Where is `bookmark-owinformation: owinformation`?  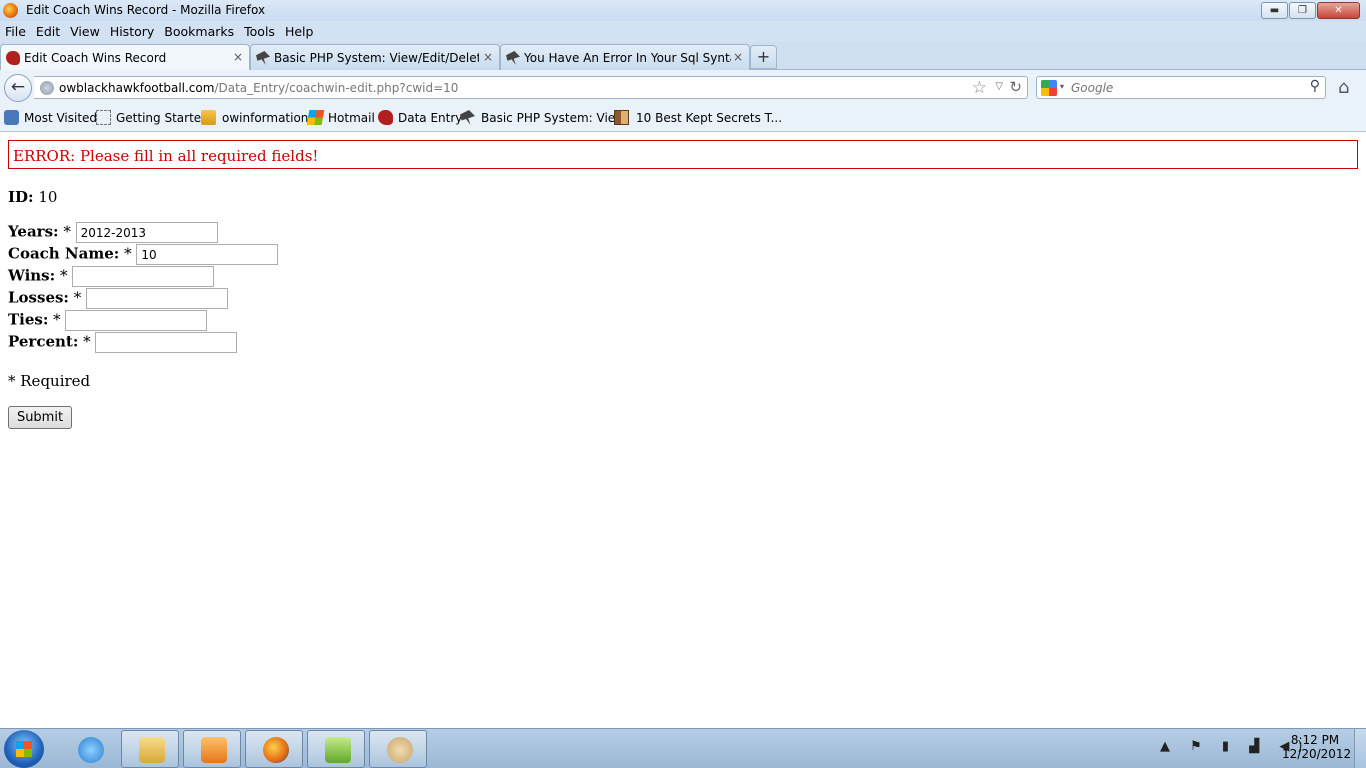
bookmark-owinformation: owinformation is located at coordinates (265, 118).